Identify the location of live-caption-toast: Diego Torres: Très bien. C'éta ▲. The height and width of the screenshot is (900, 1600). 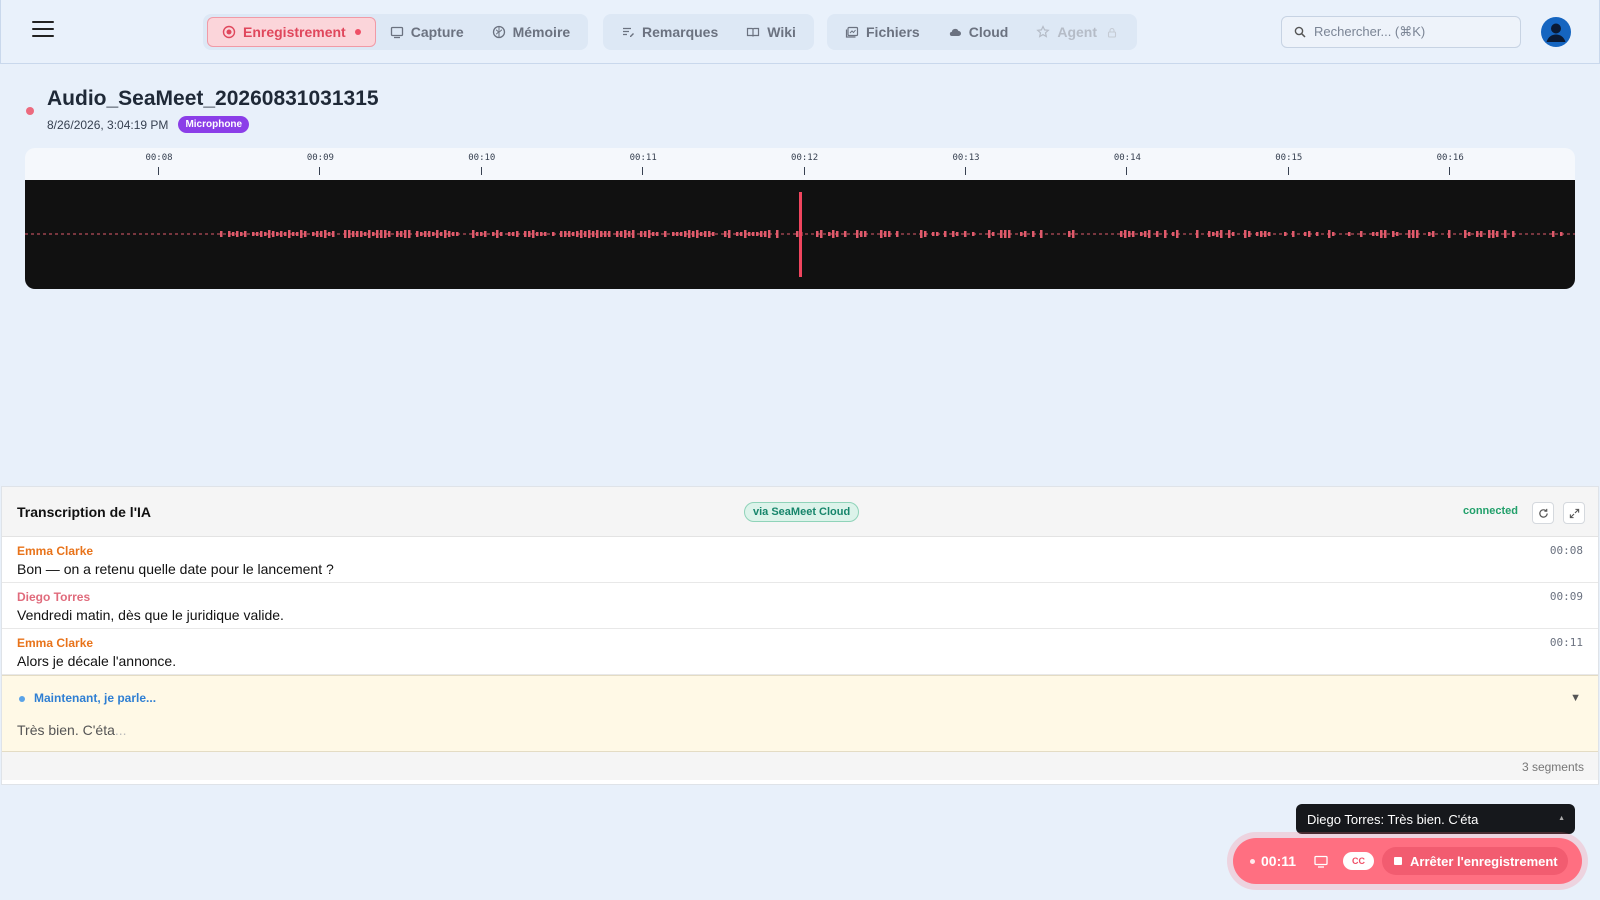
(1435, 819).